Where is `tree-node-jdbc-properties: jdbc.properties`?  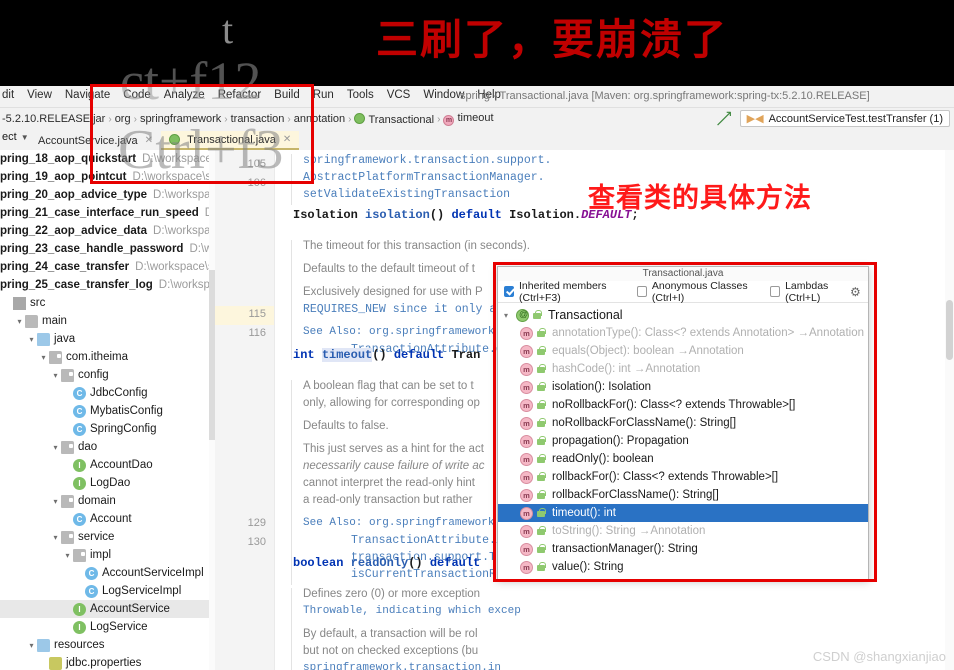 tree-node-jdbc-properties: jdbc.properties is located at coordinates (107, 662).